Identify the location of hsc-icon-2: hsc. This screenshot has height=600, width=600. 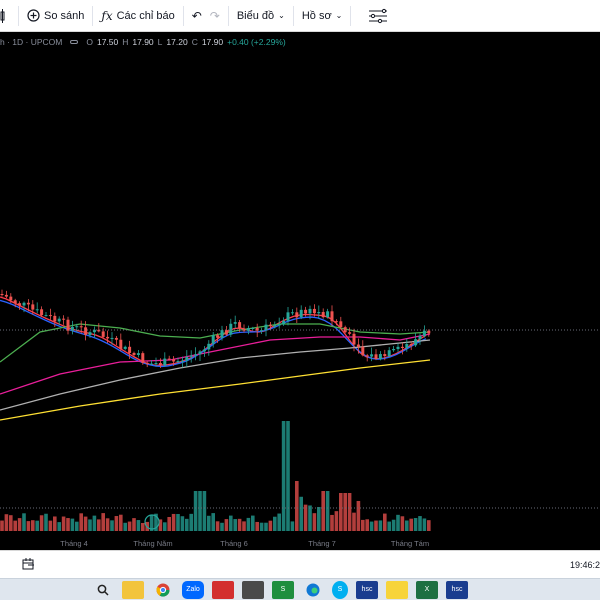
(457, 589).